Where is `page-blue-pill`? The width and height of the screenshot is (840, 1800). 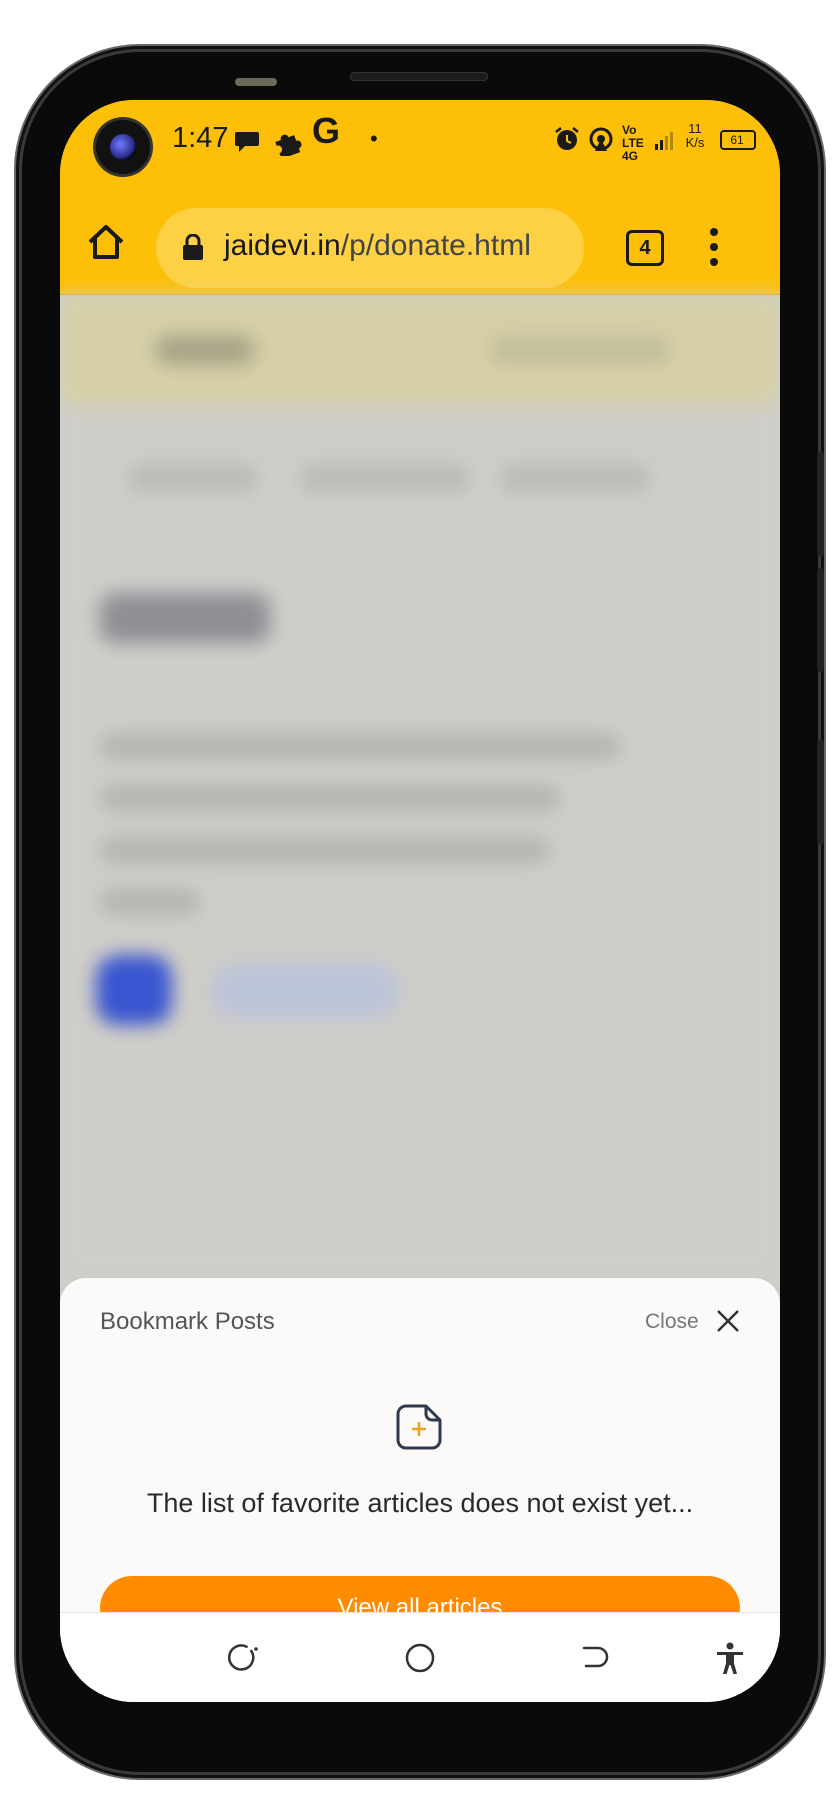
page-blue-pill is located at coordinates (305, 991).